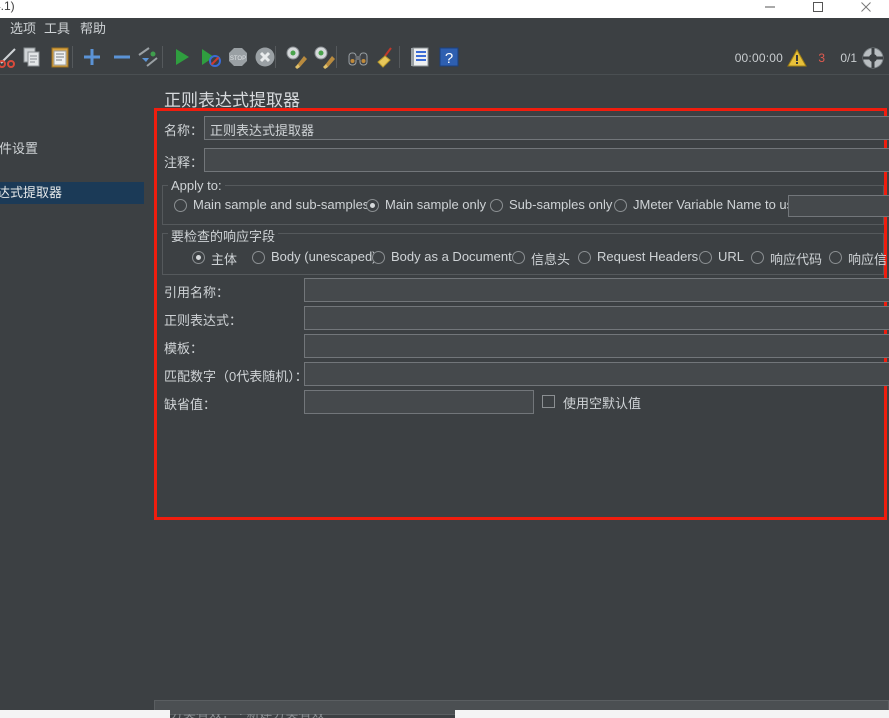 The image size is (889, 718). I want to click on radio-response-message-label: 响应信息, so click(867, 259).